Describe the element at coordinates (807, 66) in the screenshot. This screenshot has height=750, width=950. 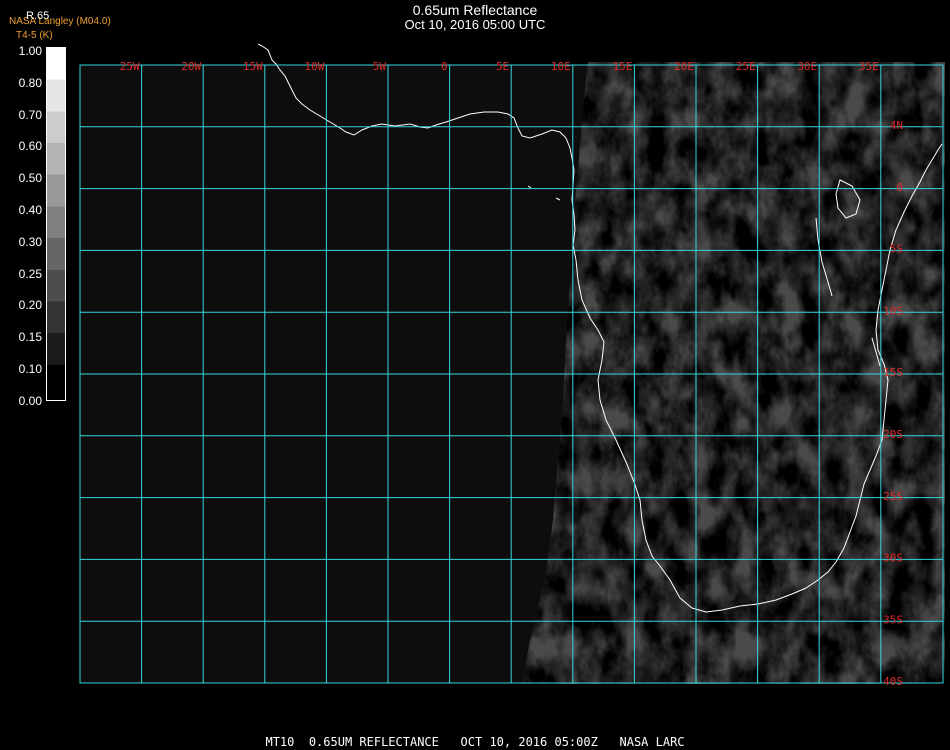
I see `longitude-label: 30E` at that location.